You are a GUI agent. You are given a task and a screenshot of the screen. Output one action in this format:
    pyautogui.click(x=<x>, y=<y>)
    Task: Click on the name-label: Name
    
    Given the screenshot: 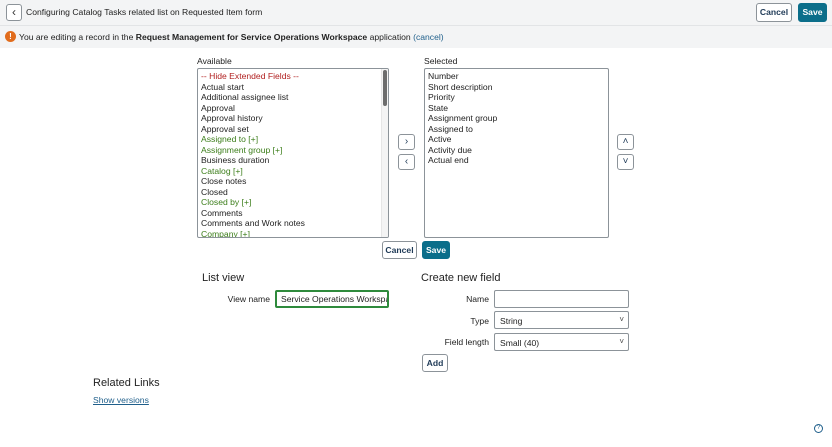 What is the action you would take?
    pyautogui.click(x=477, y=299)
    